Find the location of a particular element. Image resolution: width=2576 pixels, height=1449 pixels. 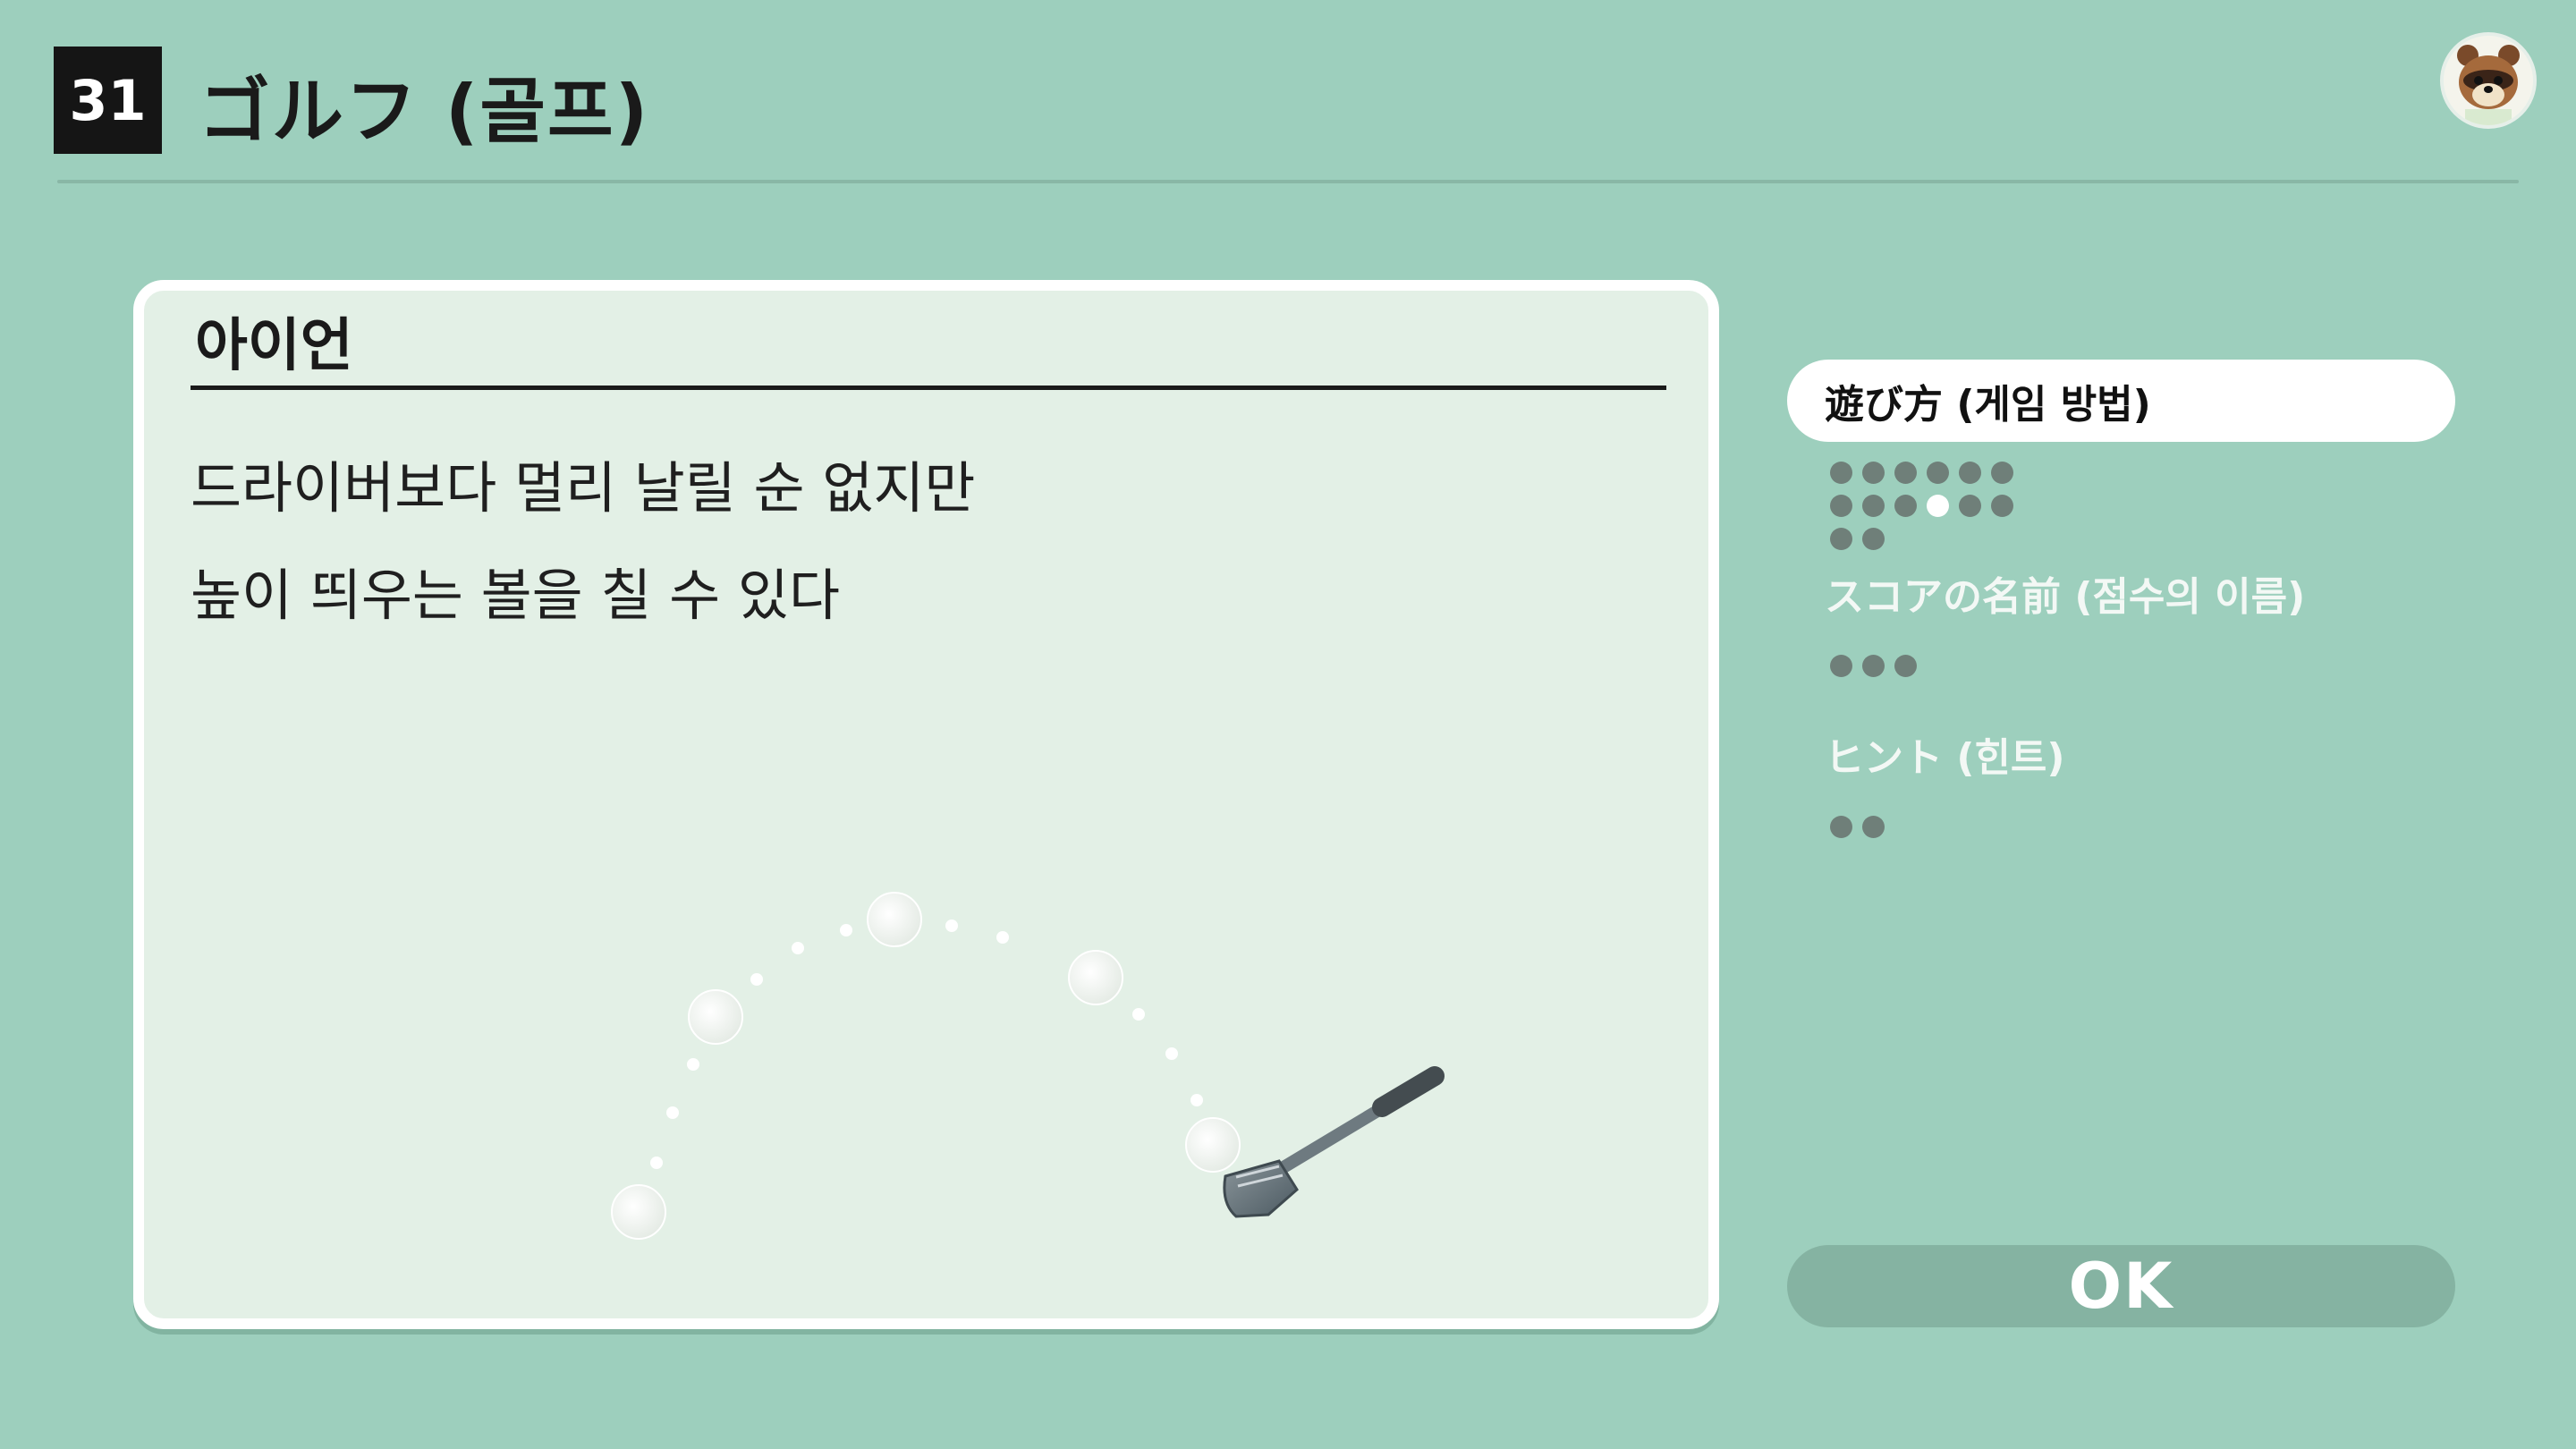

header-divider is located at coordinates (1288, 181).